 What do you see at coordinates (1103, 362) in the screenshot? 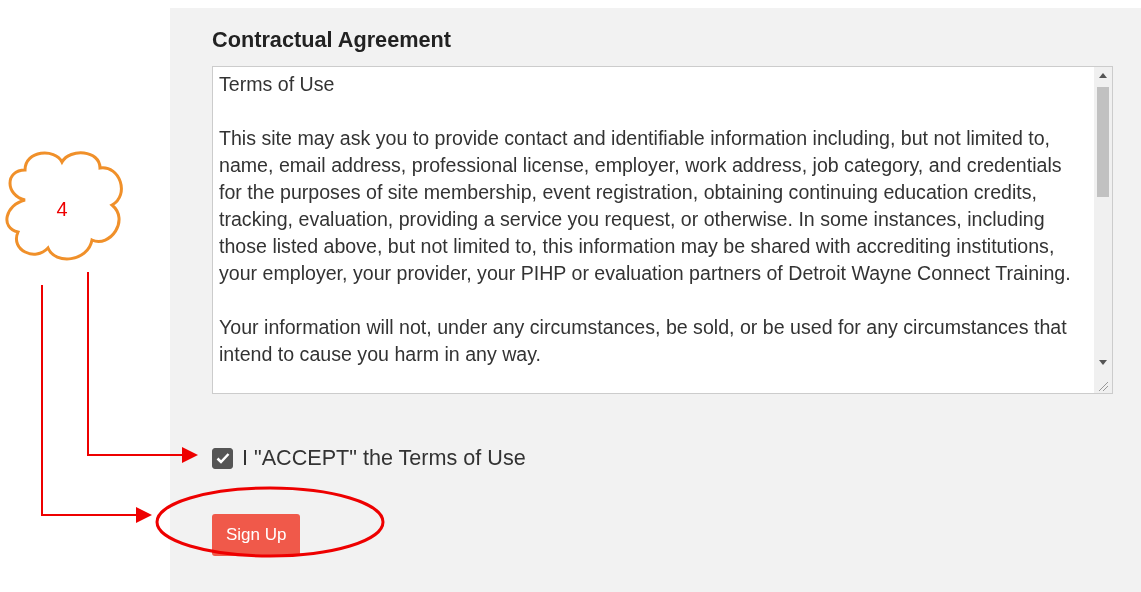
I see `scroll-down-icon` at bounding box center [1103, 362].